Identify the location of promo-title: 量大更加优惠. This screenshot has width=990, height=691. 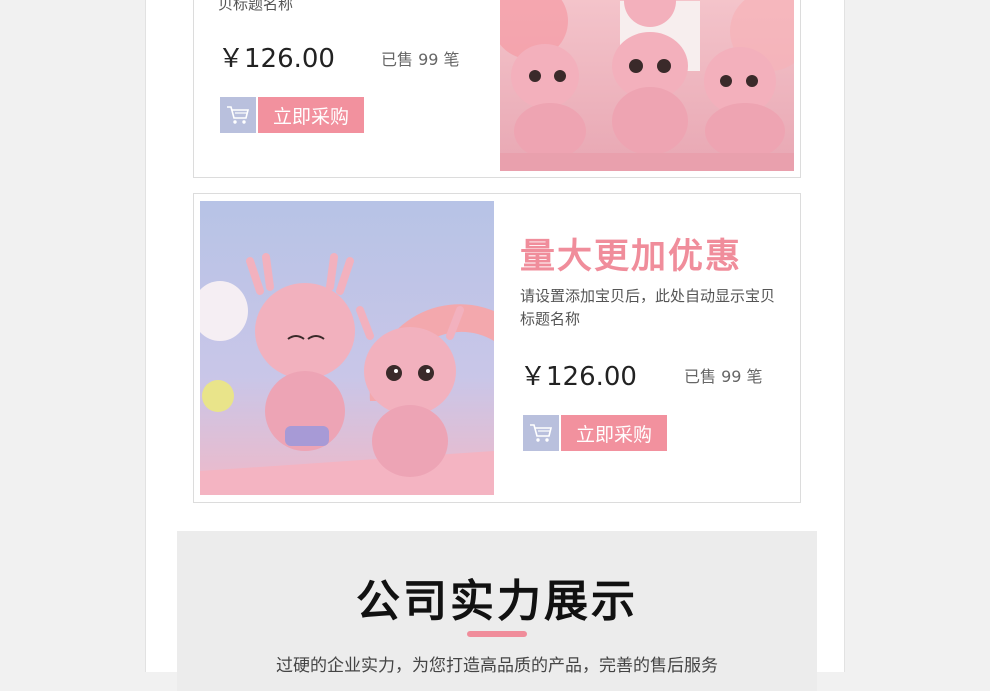
(631, 257).